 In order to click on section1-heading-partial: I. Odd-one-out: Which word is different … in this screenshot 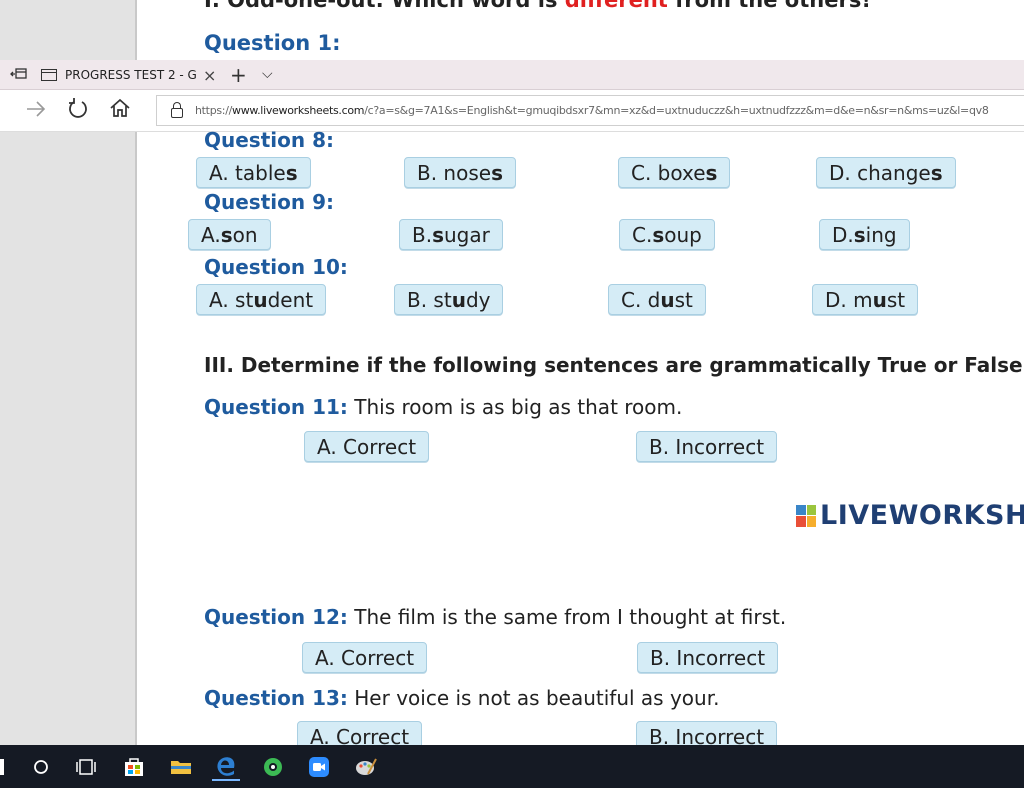, I will do `click(537, 6)`.